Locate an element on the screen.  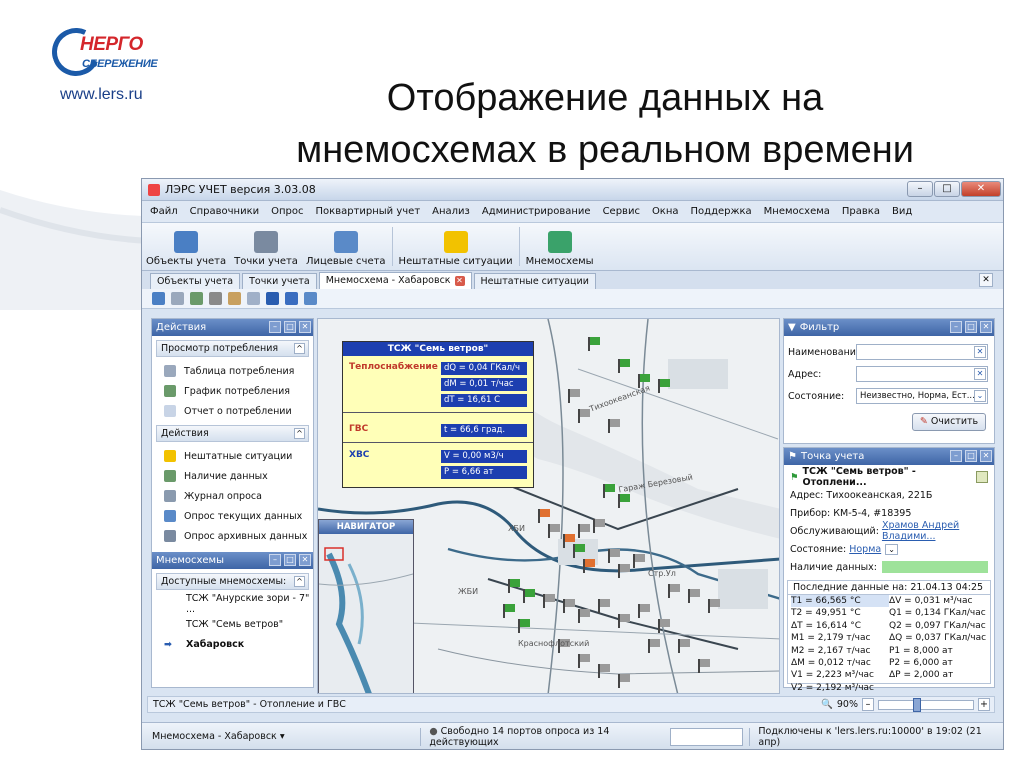
state-filter-select: Неизвестно, Норма, Ест... ⌄ is located at coordinates (922, 396).